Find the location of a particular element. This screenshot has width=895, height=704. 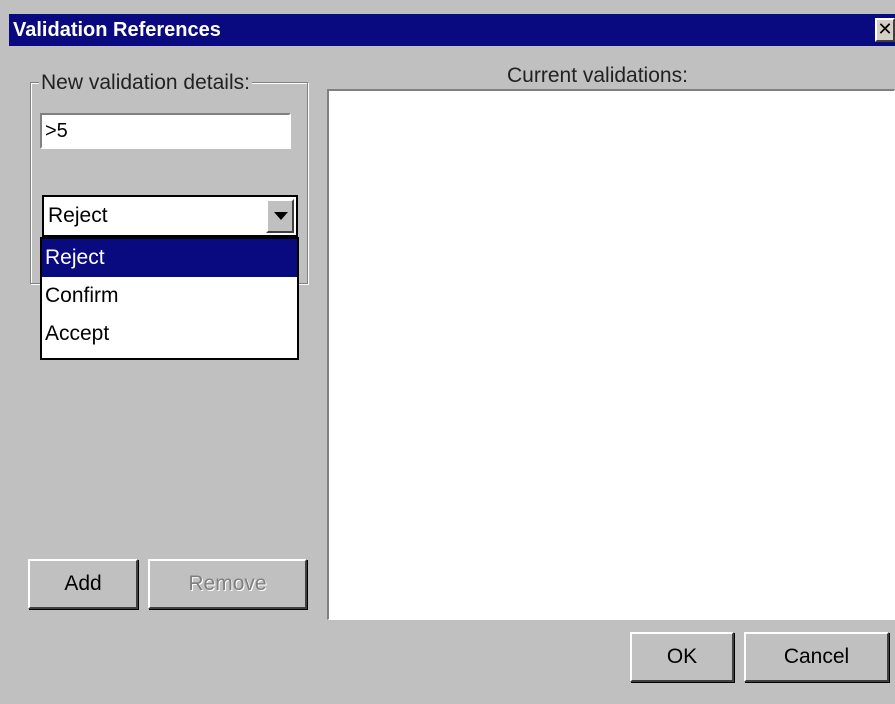

current-validations-label: Current validations: is located at coordinates (597, 75).